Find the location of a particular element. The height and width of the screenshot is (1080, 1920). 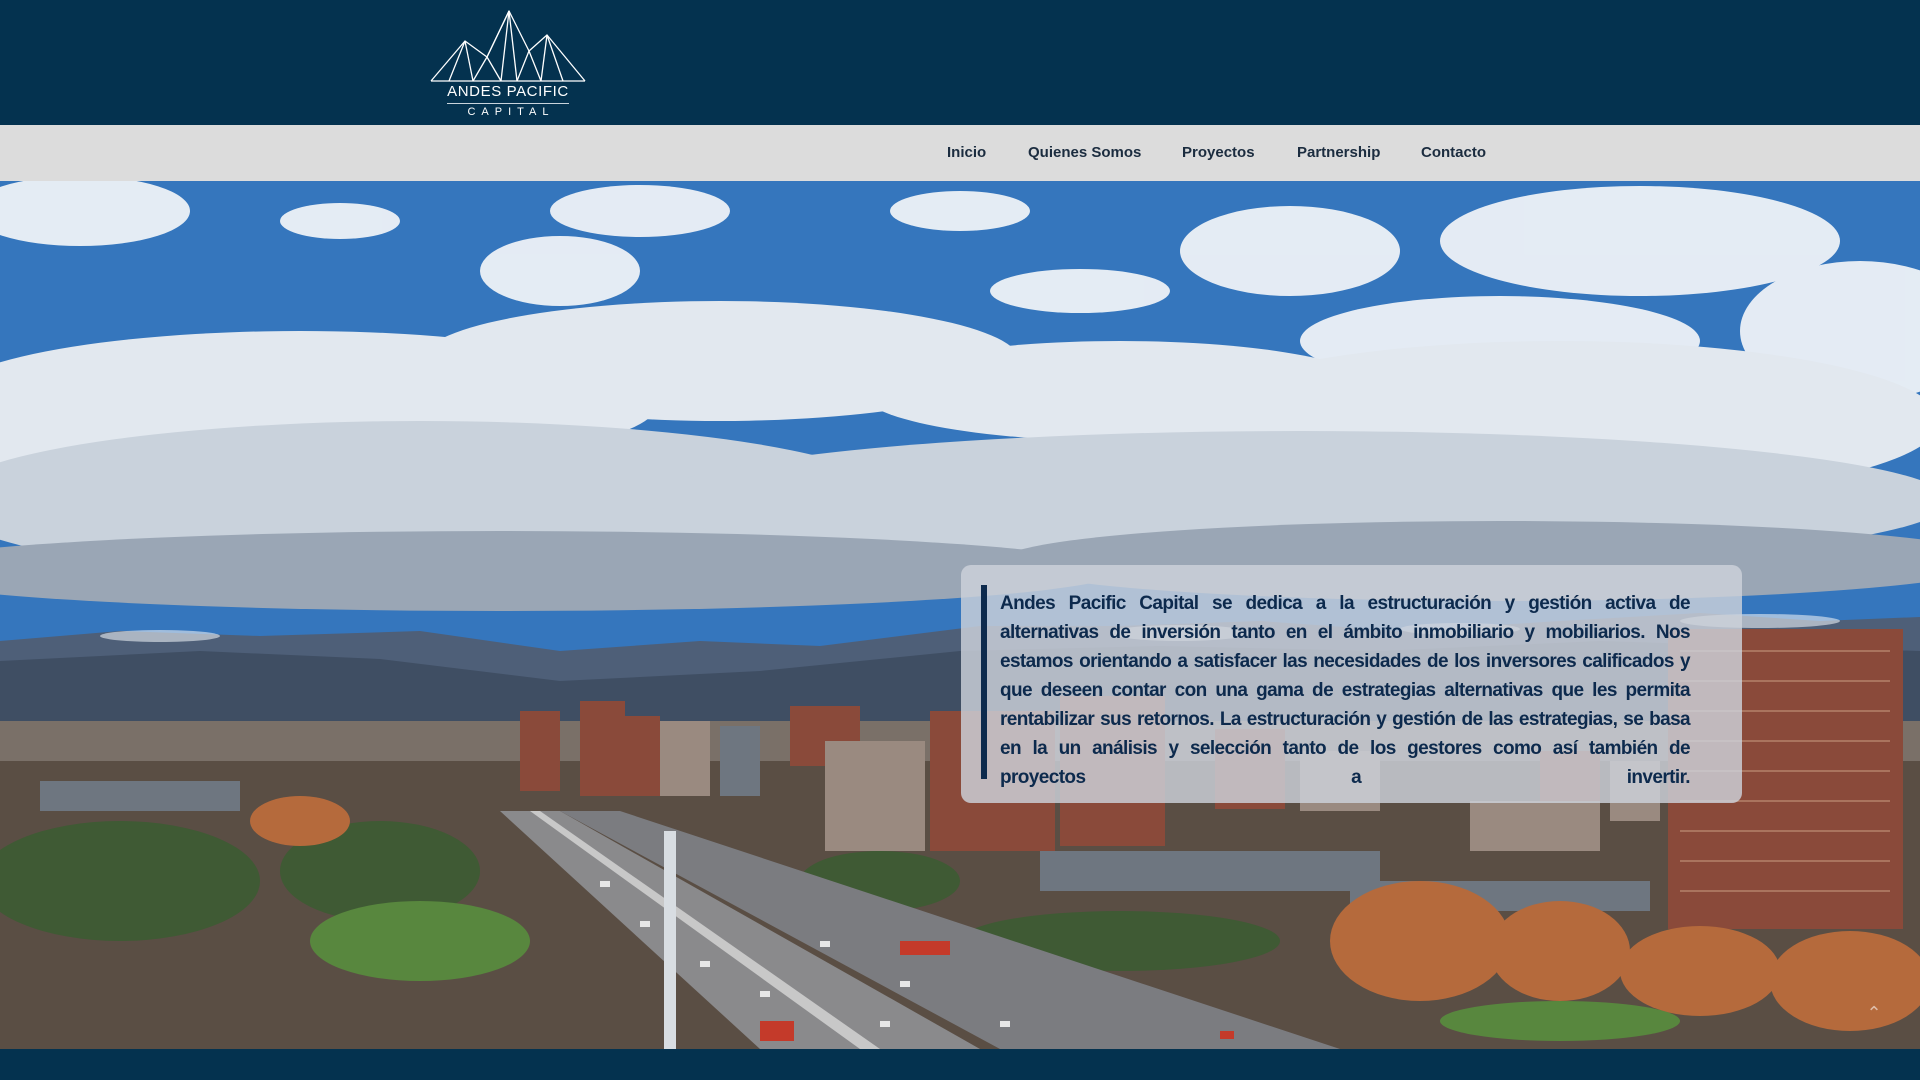

site-logo: ANDES PACIFIC CAPITAL is located at coordinates (508, 62).